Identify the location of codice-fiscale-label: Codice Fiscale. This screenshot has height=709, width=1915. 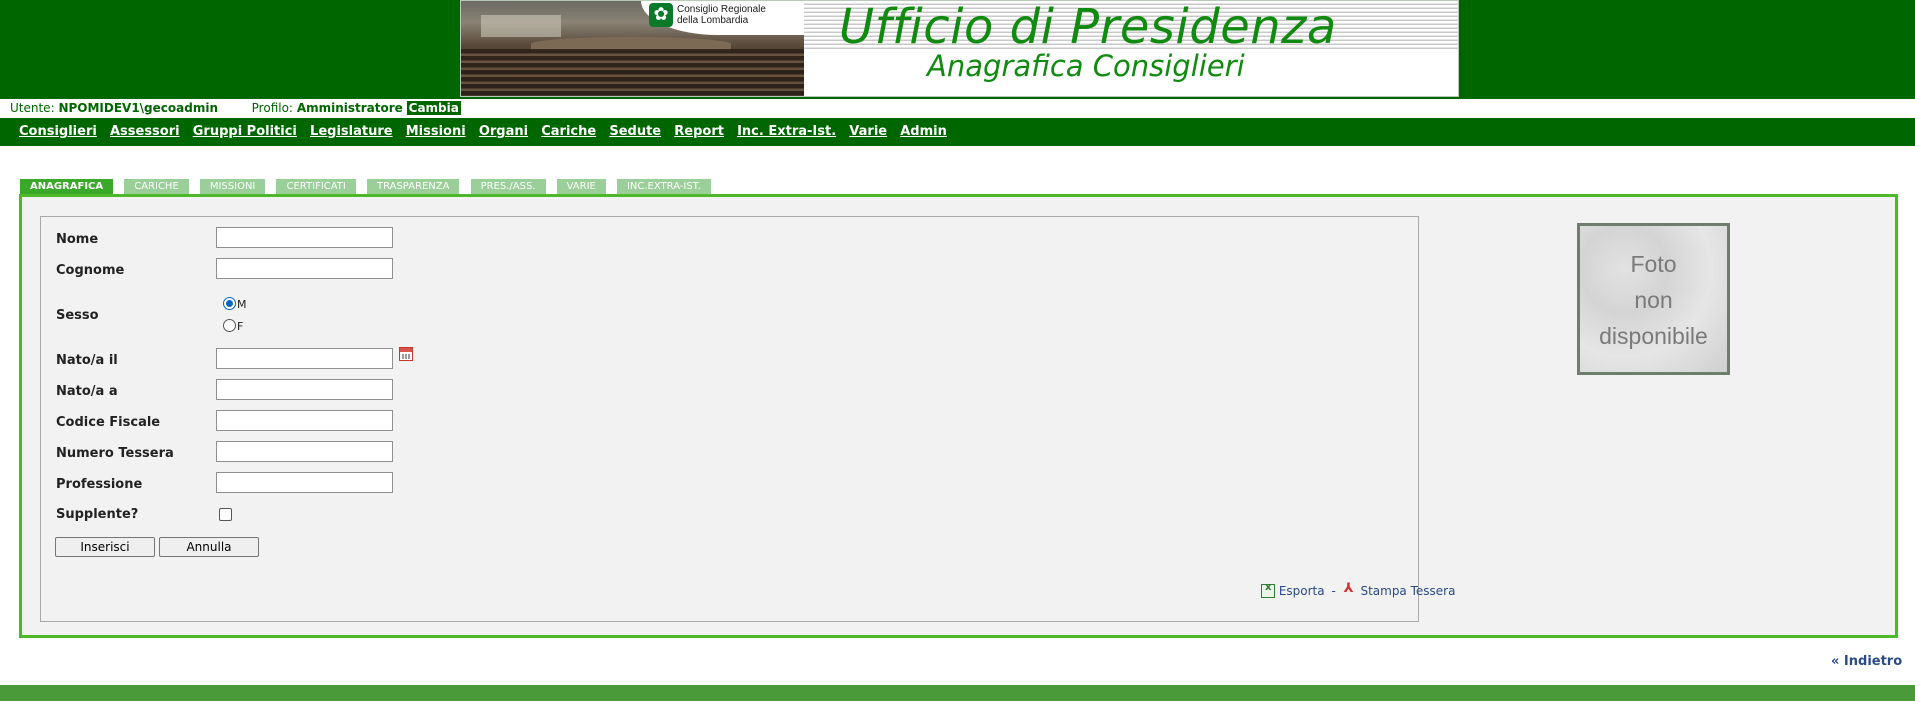
(108, 422).